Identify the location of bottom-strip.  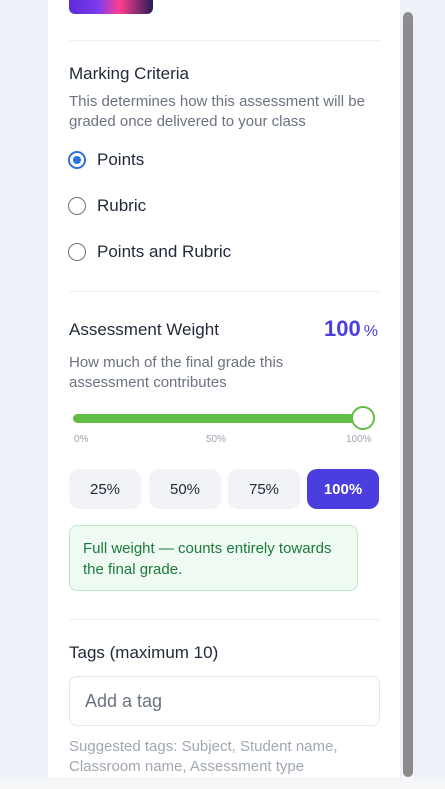
(222, 783).